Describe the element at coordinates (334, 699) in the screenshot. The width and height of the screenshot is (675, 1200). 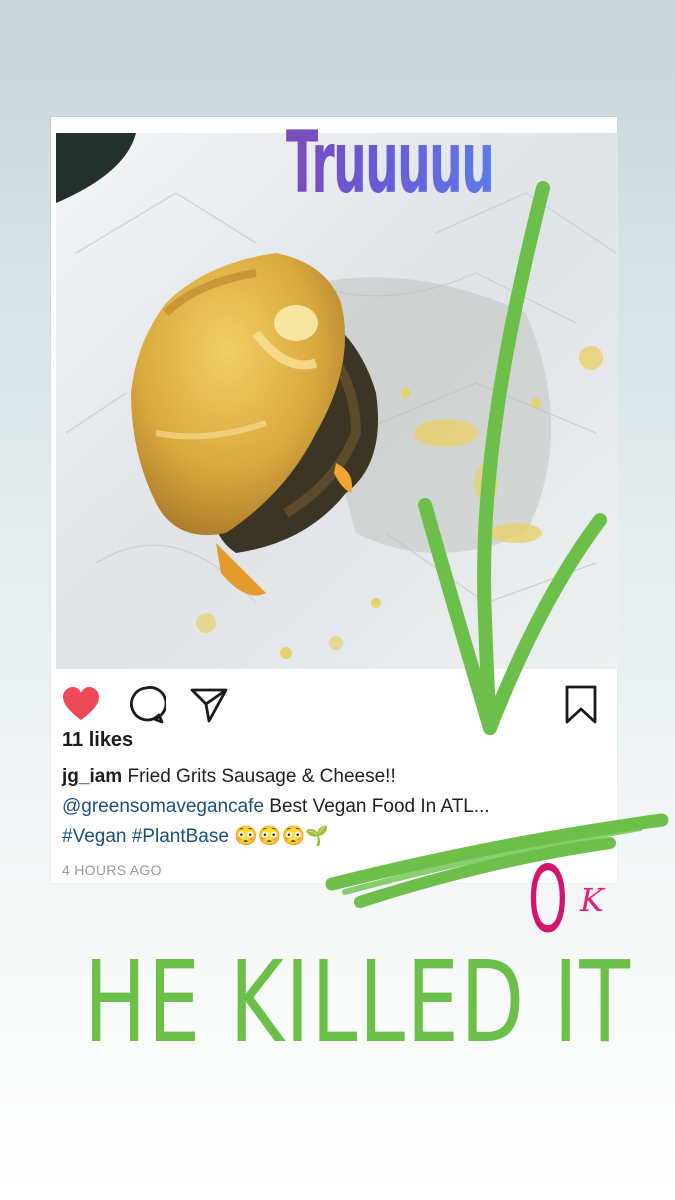
I see `post-action-bar` at that location.